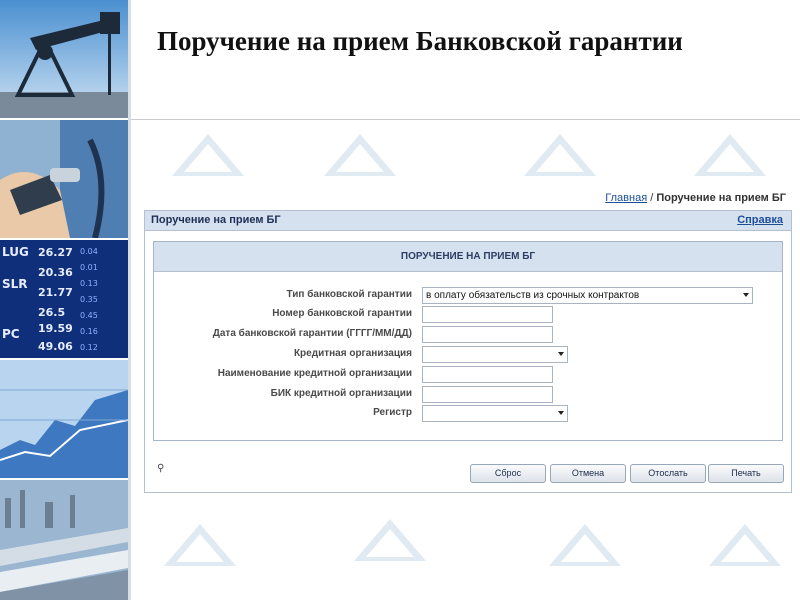 The width and height of the screenshot is (800, 600). What do you see at coordinates (160, 468) in the screenshot?
I see `pin-icon: ⚲` at bounding box center [160, 468].